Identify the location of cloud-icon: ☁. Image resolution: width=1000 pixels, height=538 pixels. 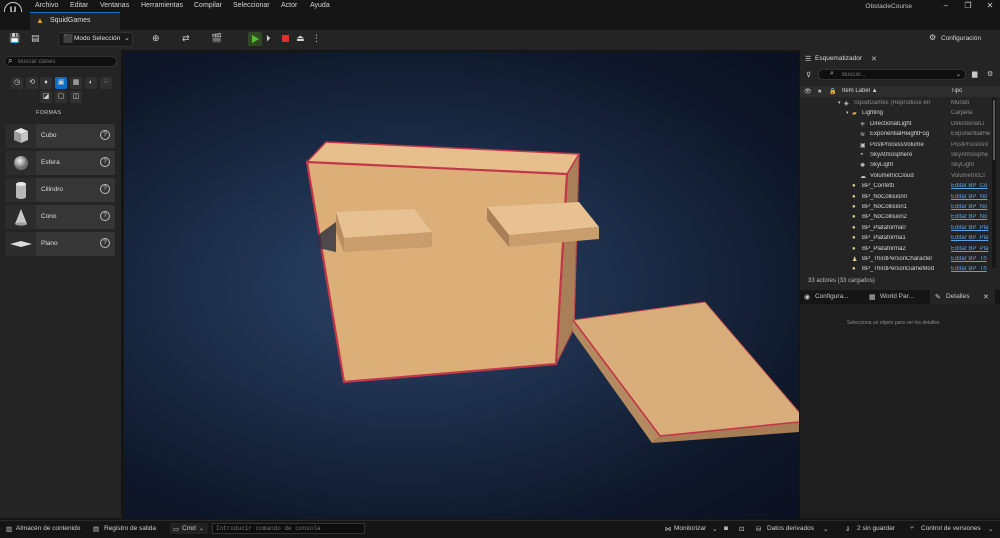
(863, 176).